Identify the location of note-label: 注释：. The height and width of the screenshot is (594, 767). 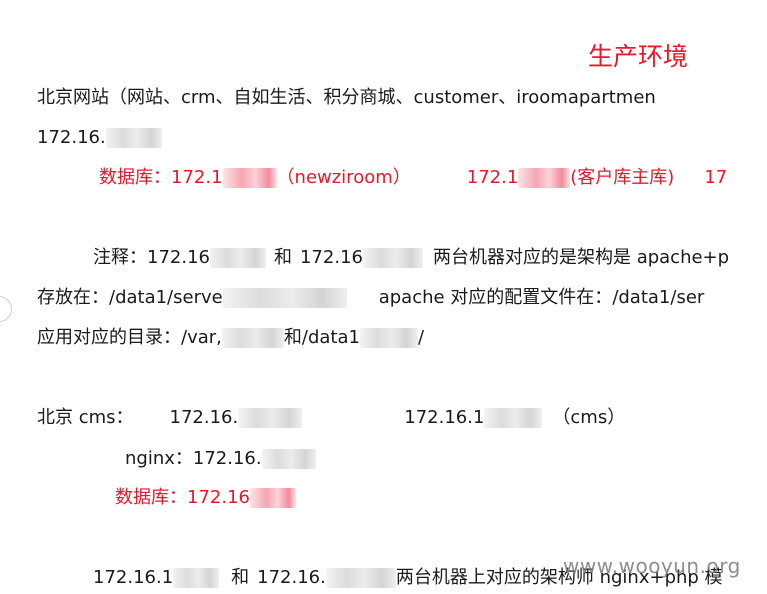
(120, 257).